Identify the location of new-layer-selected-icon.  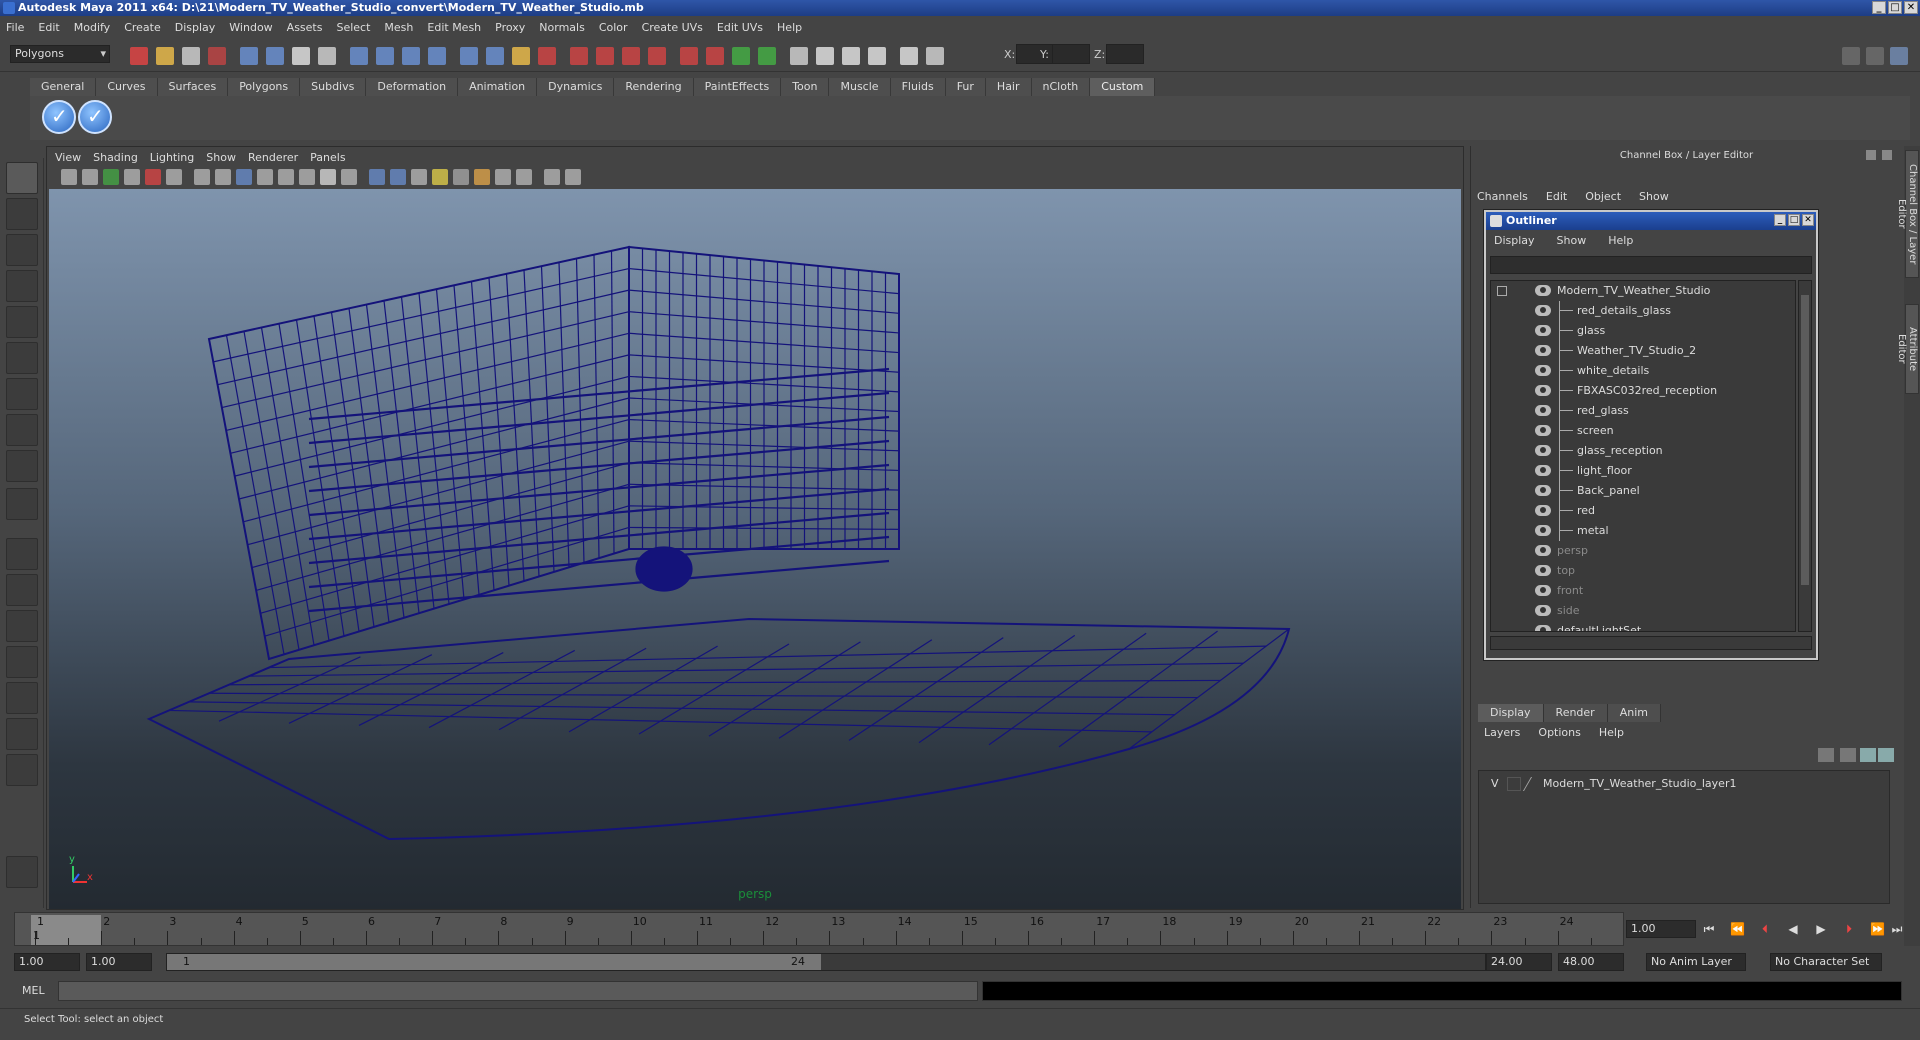
(1886, 755).